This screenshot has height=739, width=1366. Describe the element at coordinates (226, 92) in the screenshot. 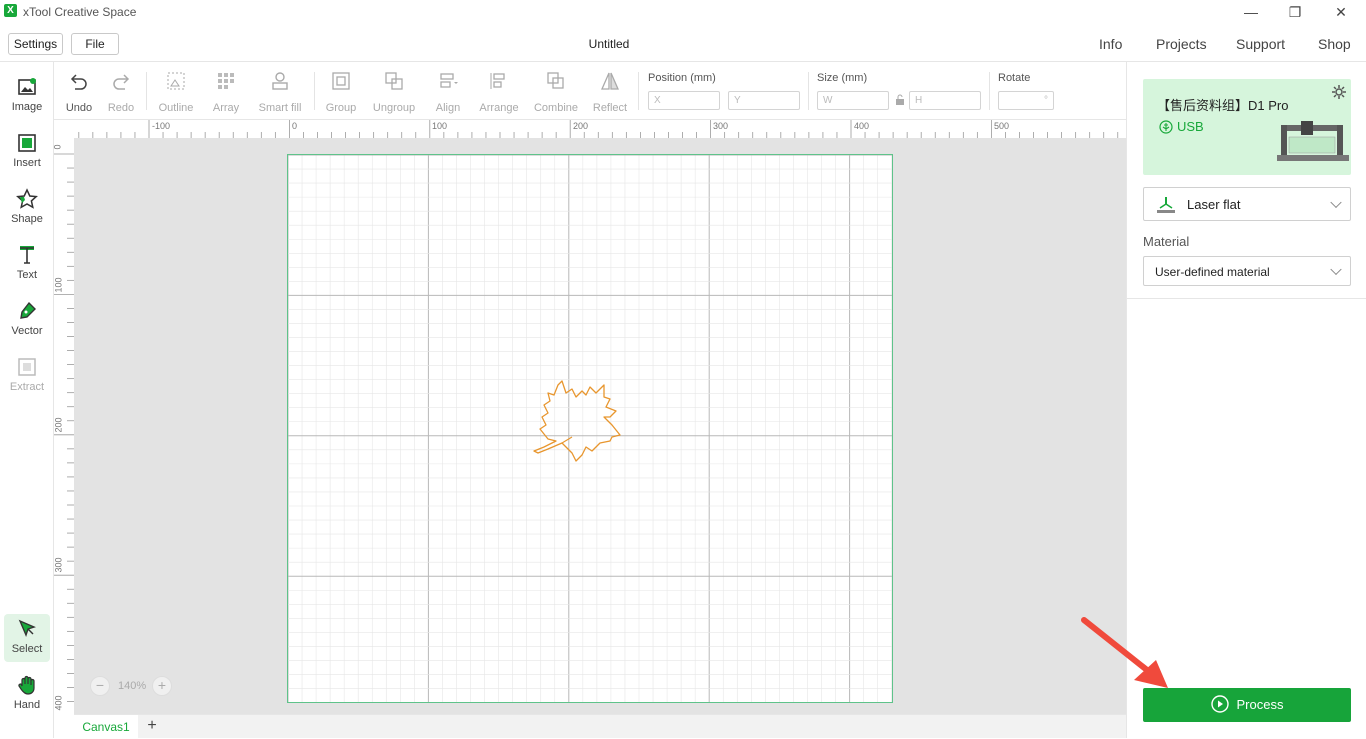

I see `array-button: Array` at that location.